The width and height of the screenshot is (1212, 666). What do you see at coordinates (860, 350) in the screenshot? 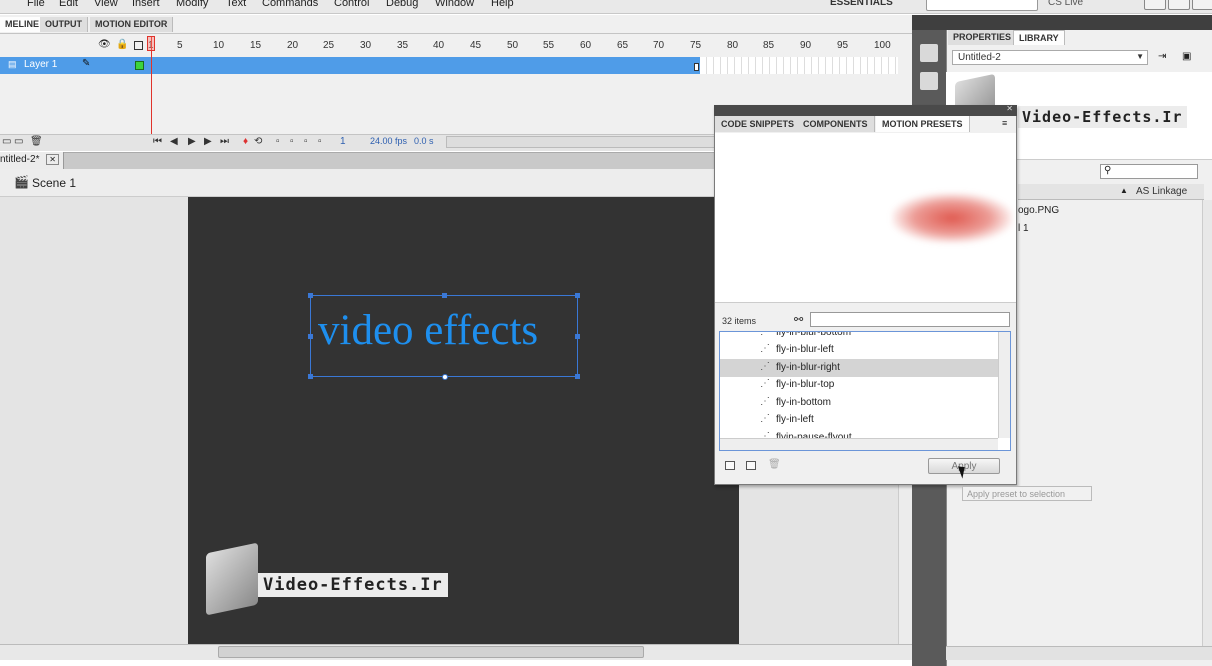
I see `list-item: ⋰ fly-in-blur-left` at bounding box center [860, 350].